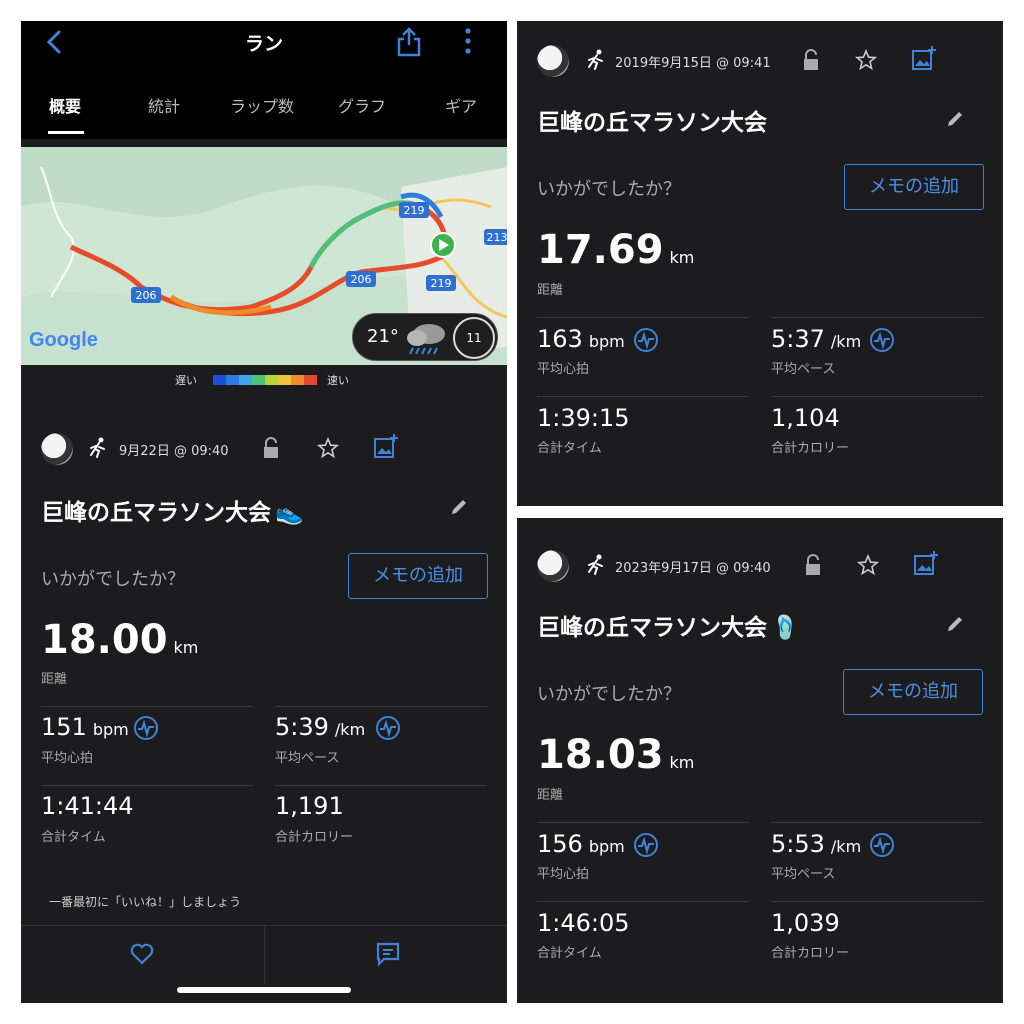 This screenshot has height=1024, width=1024. Describe the element at coordinates (461, 105) in the screenshot. I see `tab-gear: ギア` at that location.